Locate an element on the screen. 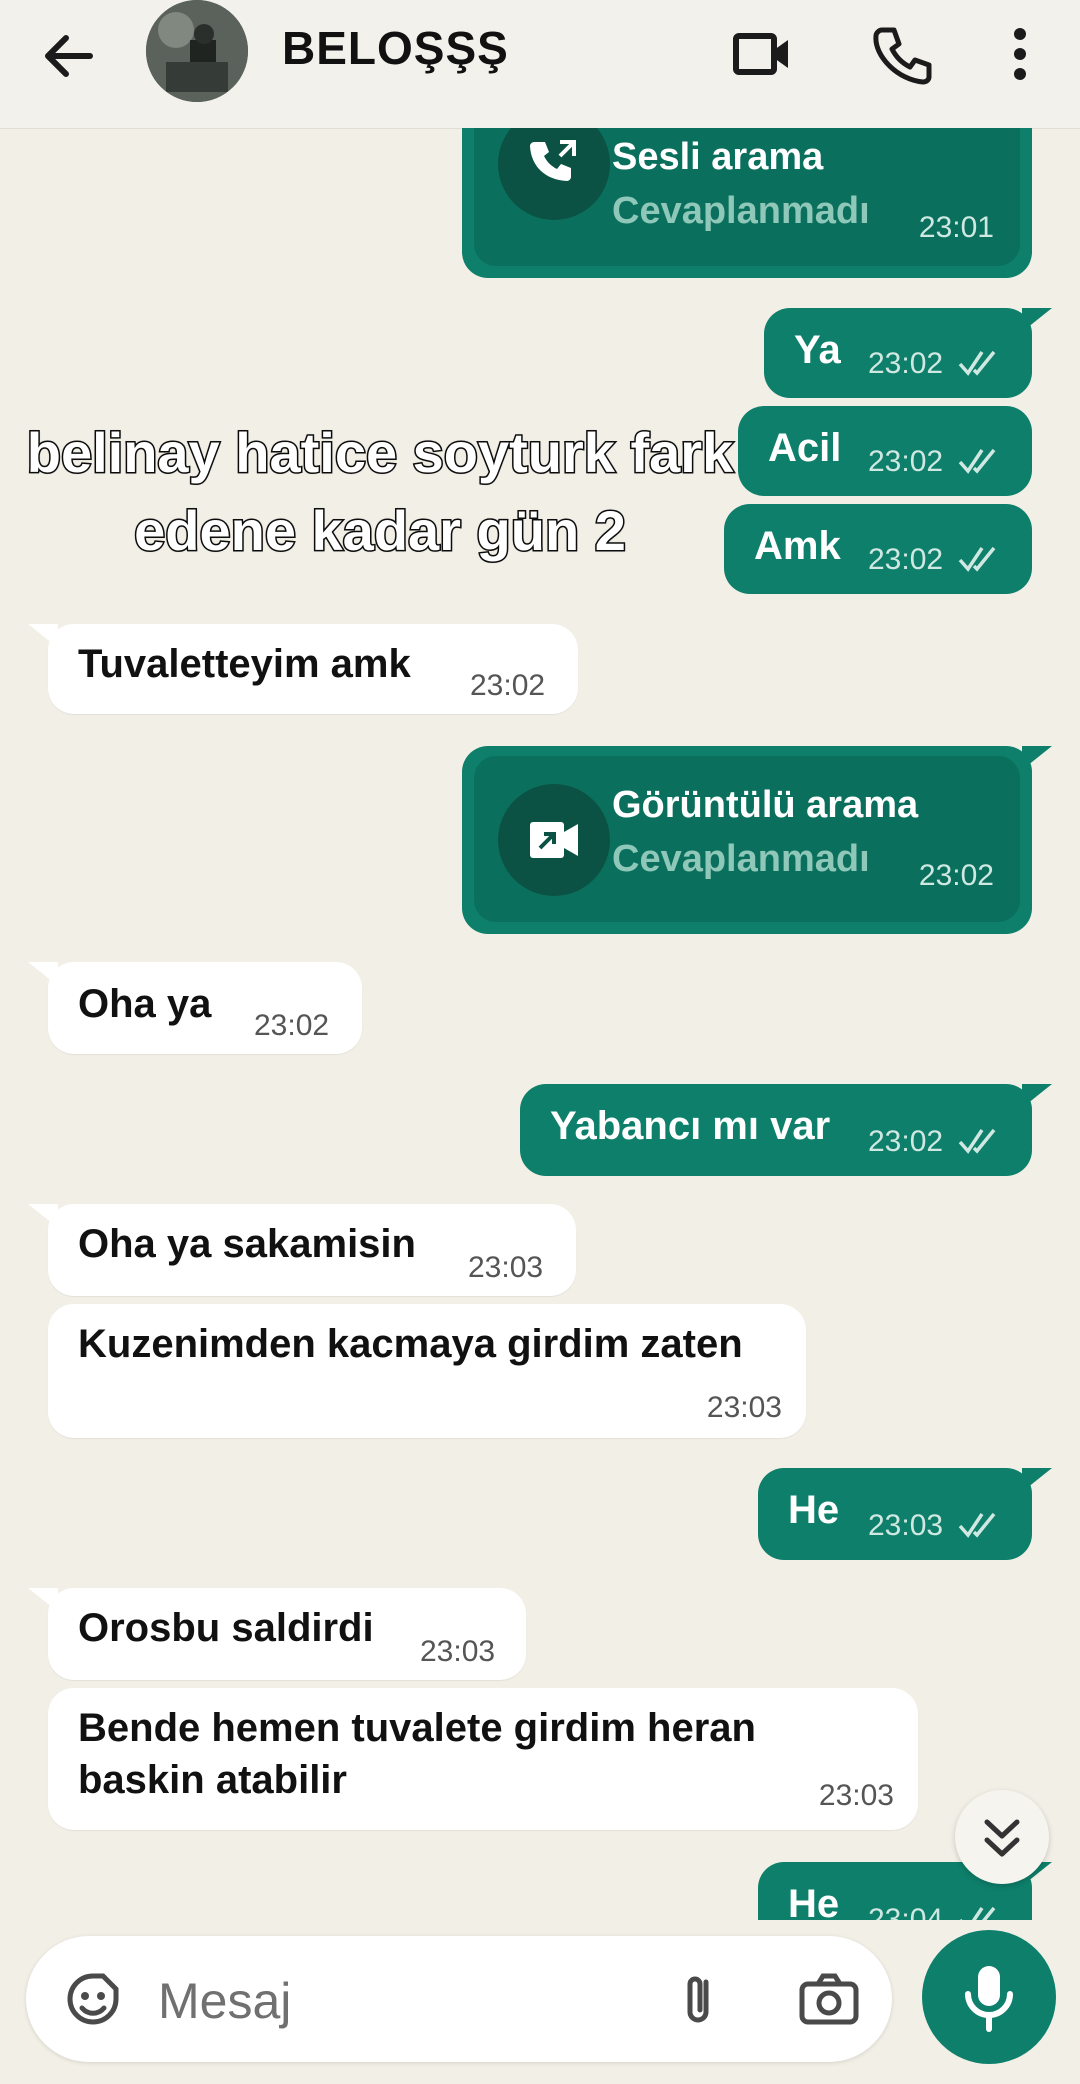 This screenshot has height=2084, width=1080. phone-call-icon is located at coordinates (900, 54).